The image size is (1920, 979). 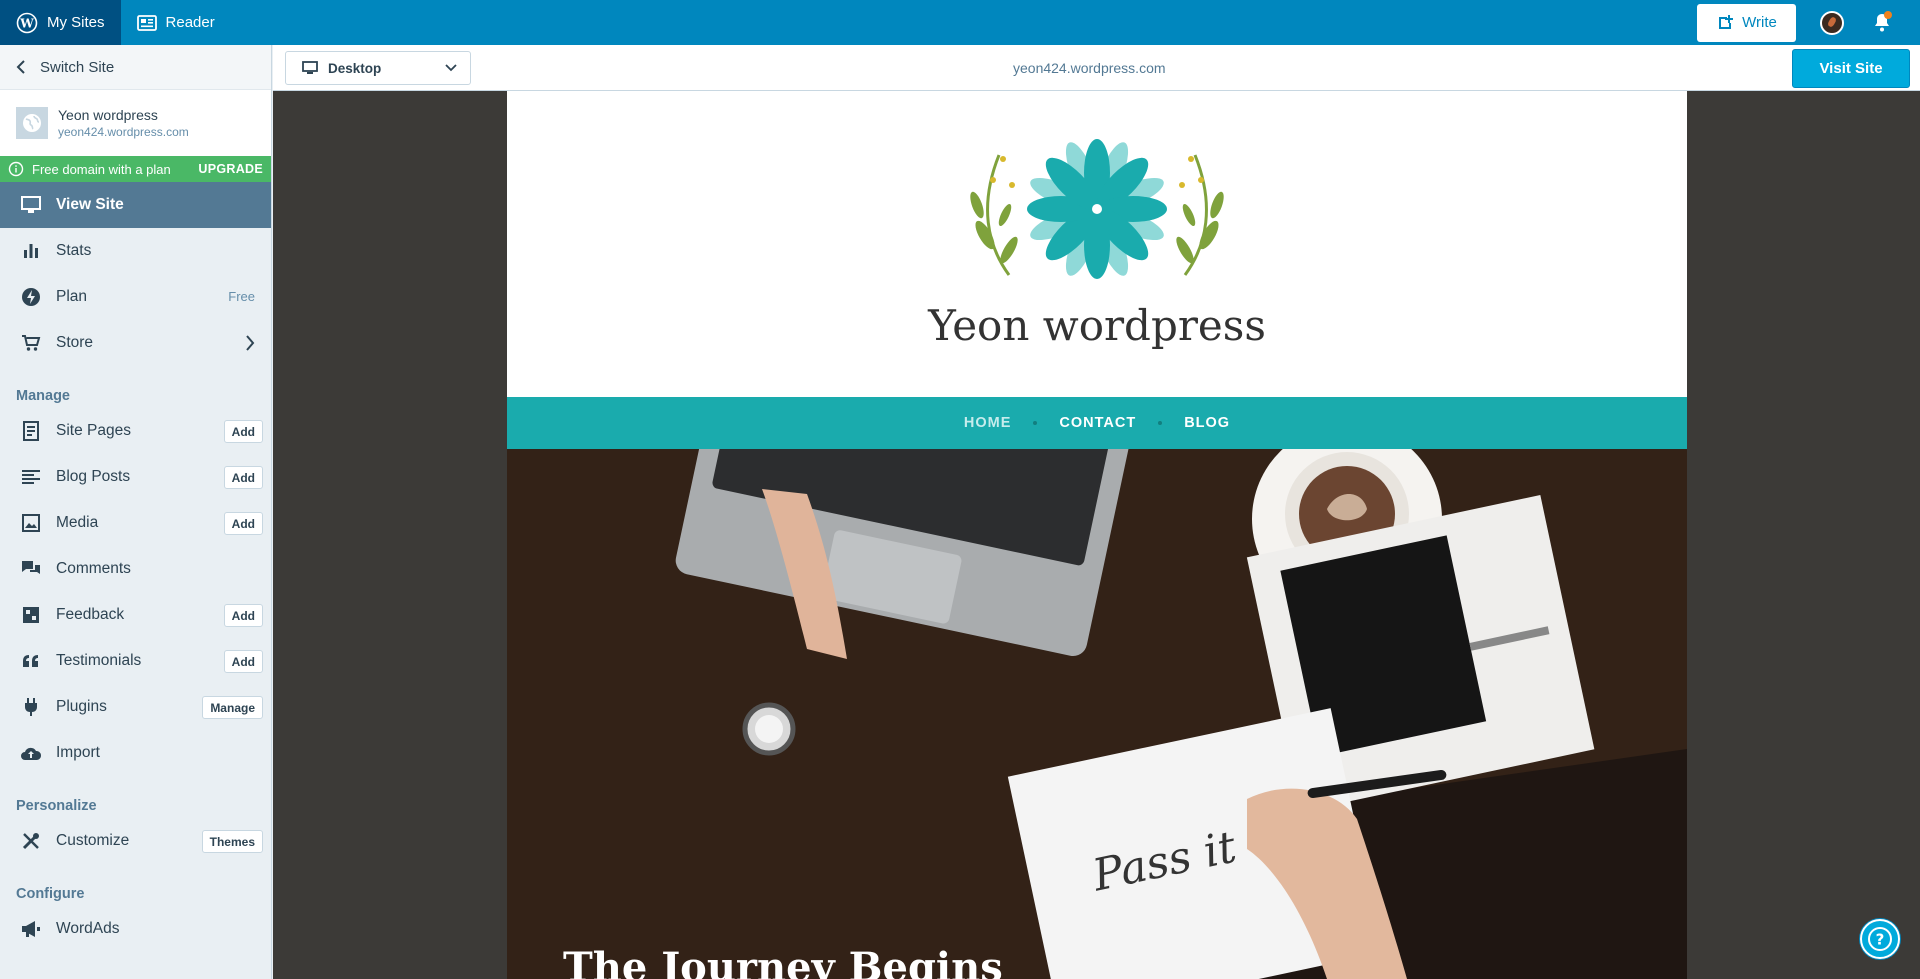 I want to click on section-heading-manage: Manage, so click(x=43, y=396).